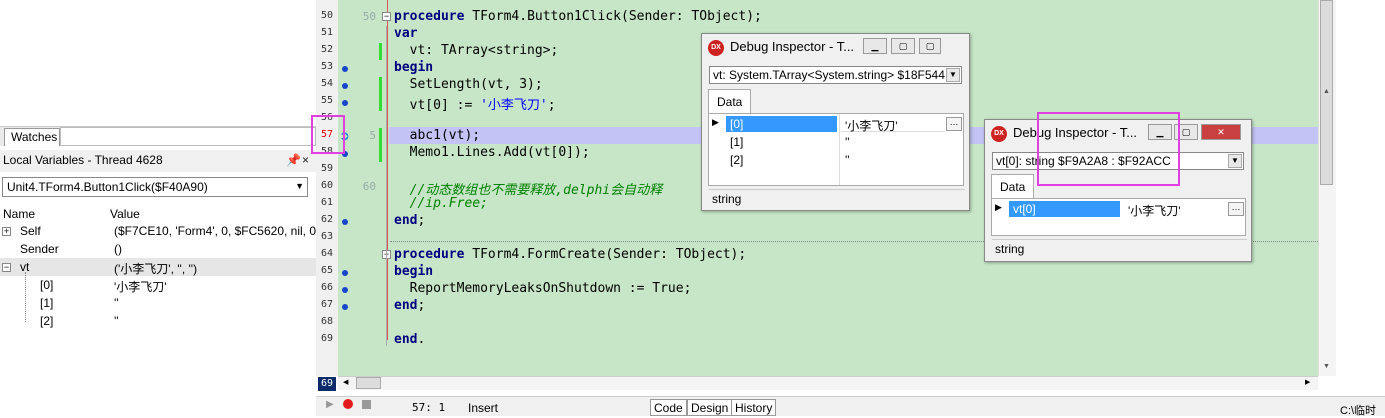 The height and width of the screenshot is (418, 1385). Describe the element at coordinates (754, 407) in the screenshot. I see `tab-history: History` at that location.